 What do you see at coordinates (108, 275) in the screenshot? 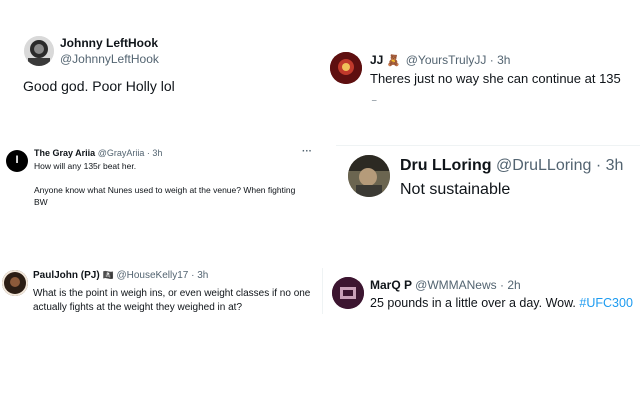
I see `pirate-flag-emoji-icon: 🏴‍☠️` at bounding box center [108, 275].